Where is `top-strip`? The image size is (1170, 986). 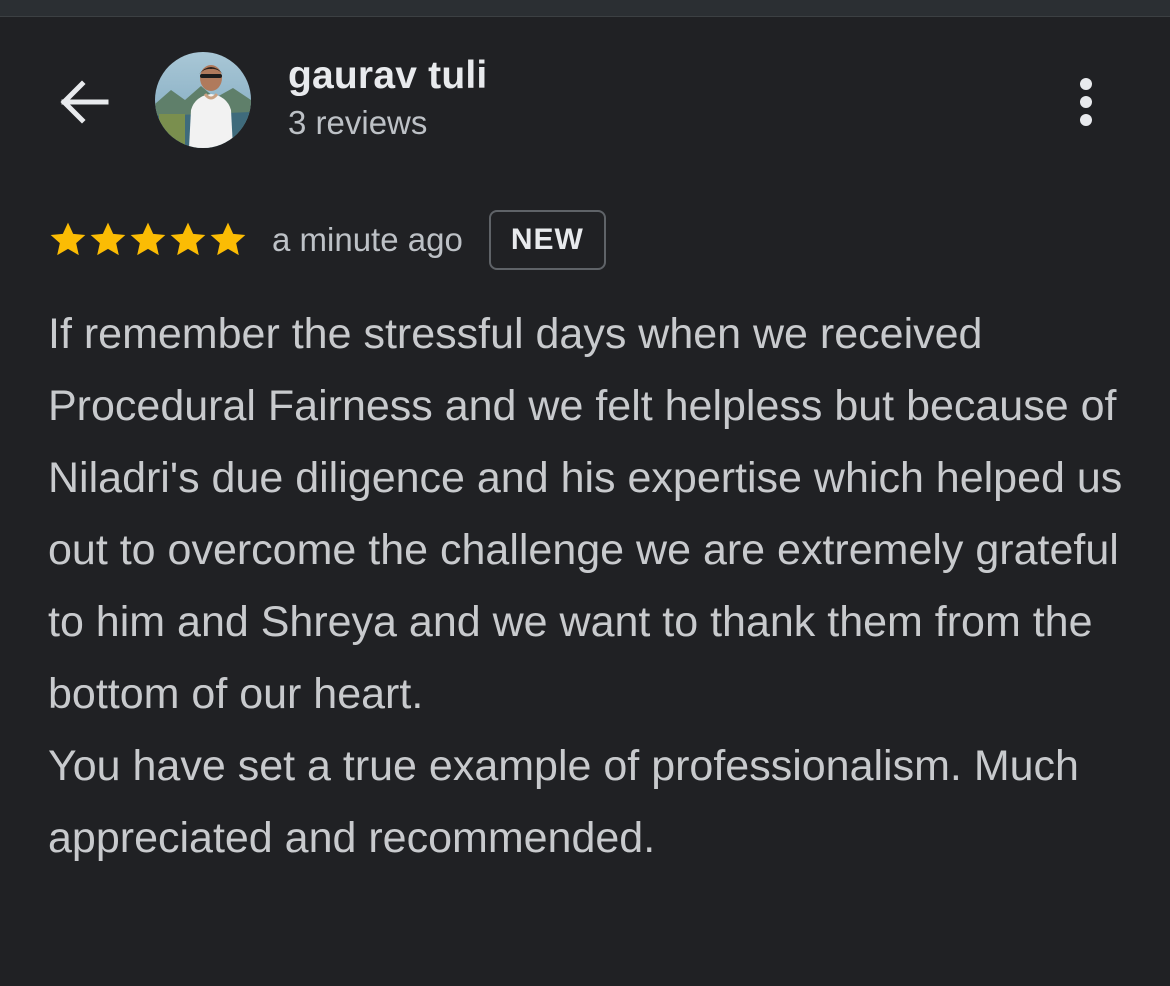
top-strip is located at coordinates (585, 8).